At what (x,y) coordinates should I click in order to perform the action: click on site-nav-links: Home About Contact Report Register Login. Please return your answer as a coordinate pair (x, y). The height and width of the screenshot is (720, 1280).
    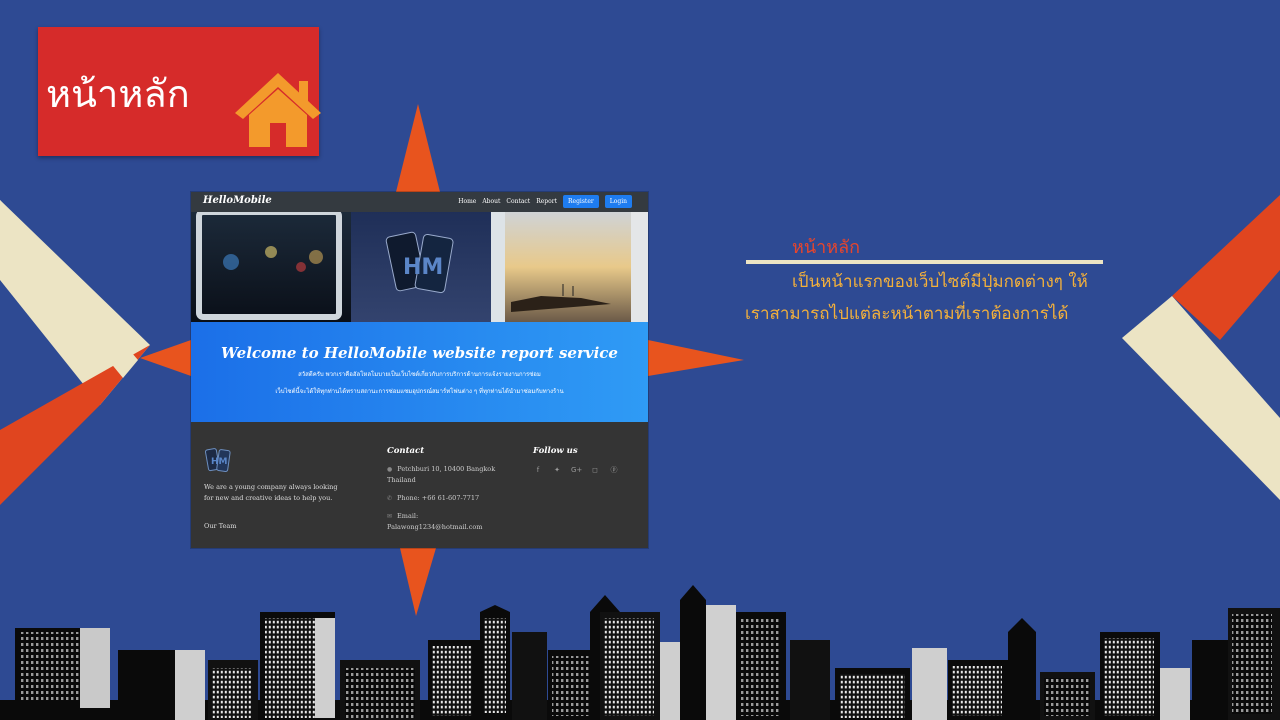
    Looking at the image, I should click on (545, 201).